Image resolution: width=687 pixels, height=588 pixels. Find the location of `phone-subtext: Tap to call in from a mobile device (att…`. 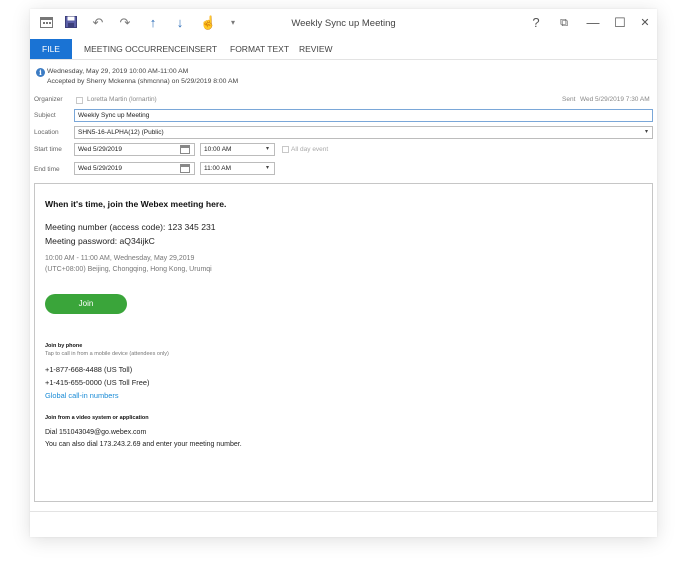

phone-subtext: Tap to call in from a mobile device (att… is located at coordinates (107, 354).